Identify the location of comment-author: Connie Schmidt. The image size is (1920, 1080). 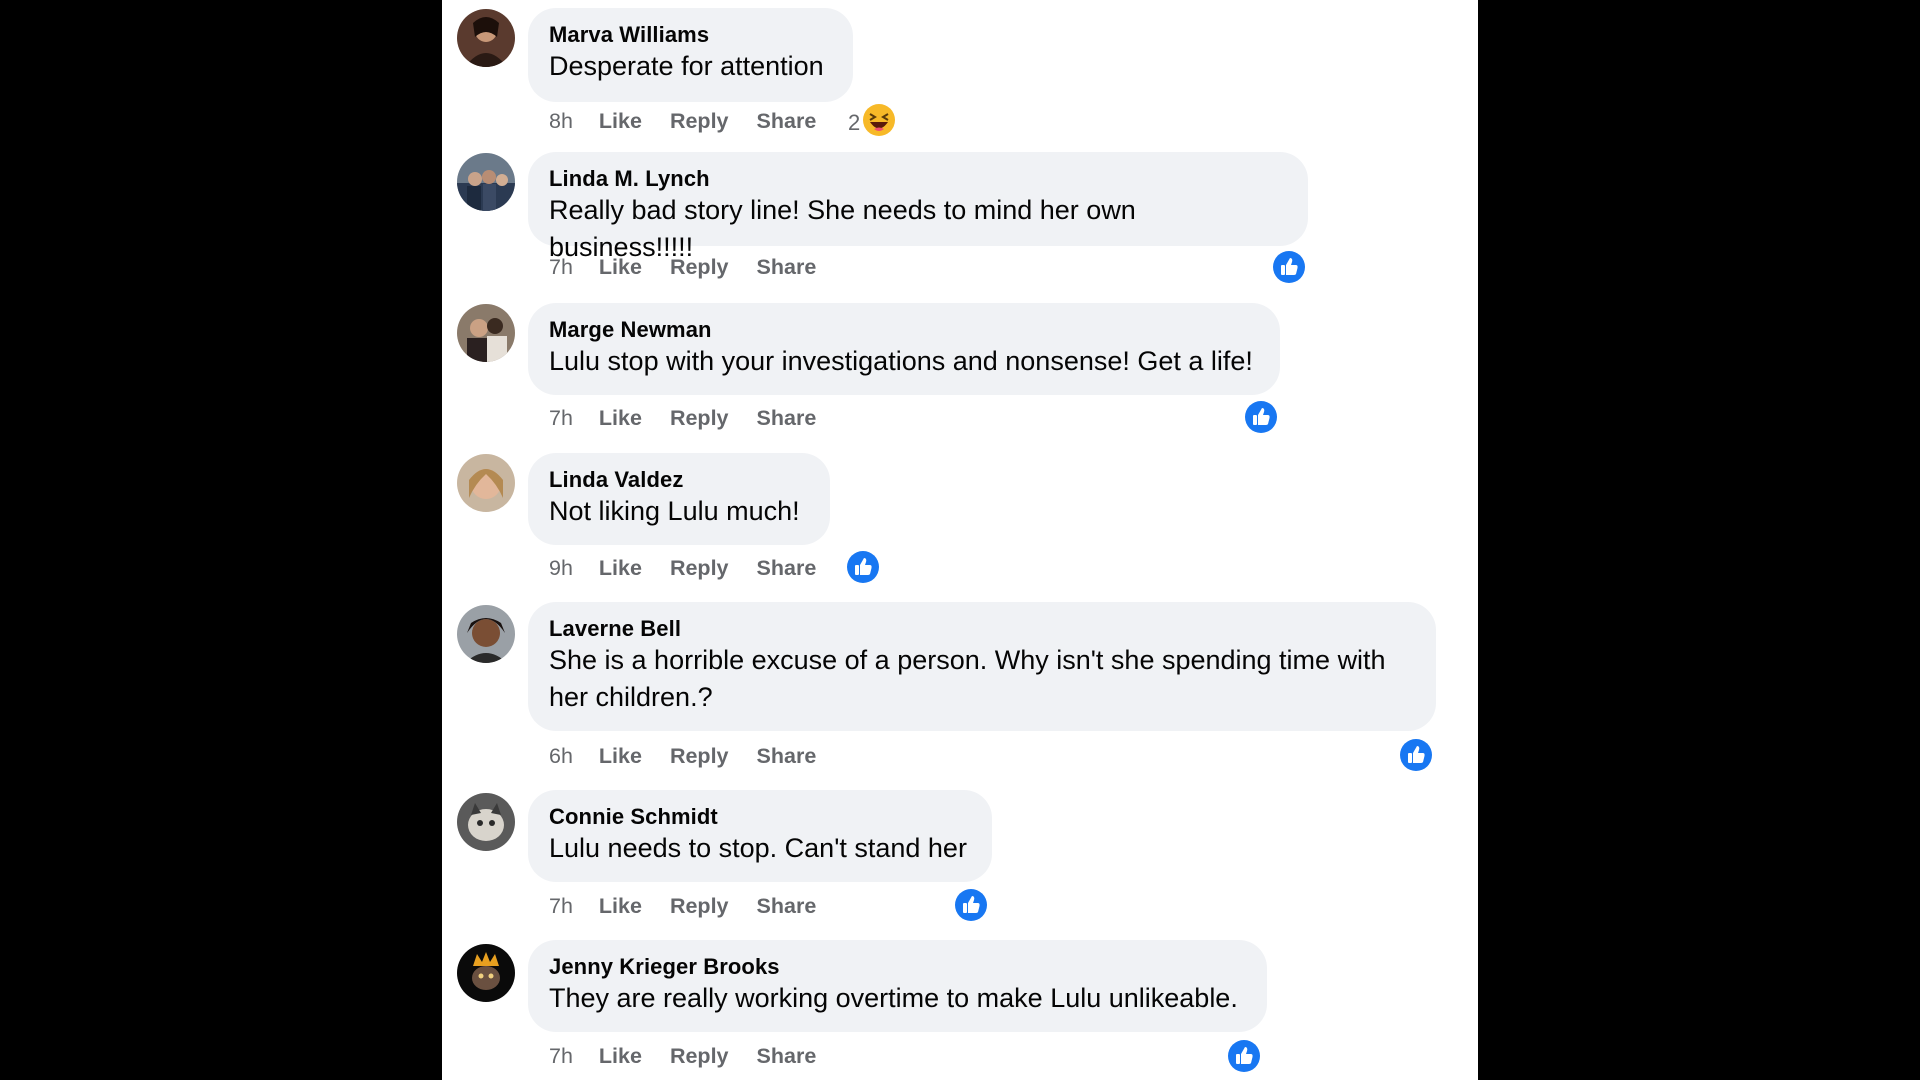
(760, 817).